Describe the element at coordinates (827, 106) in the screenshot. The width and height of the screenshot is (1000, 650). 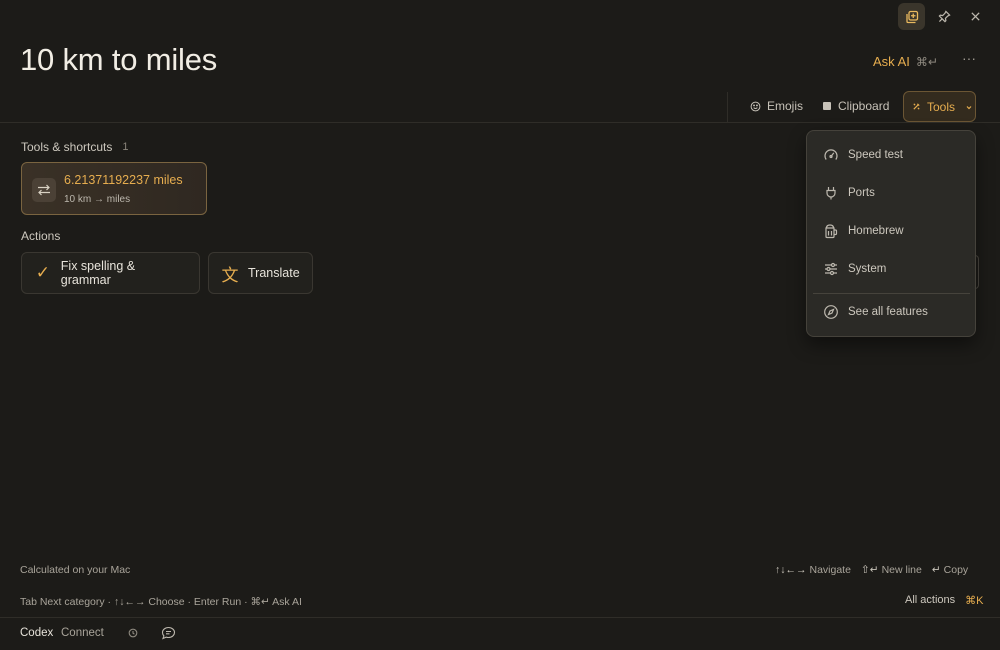
I see `clipboard-icon` at that location.